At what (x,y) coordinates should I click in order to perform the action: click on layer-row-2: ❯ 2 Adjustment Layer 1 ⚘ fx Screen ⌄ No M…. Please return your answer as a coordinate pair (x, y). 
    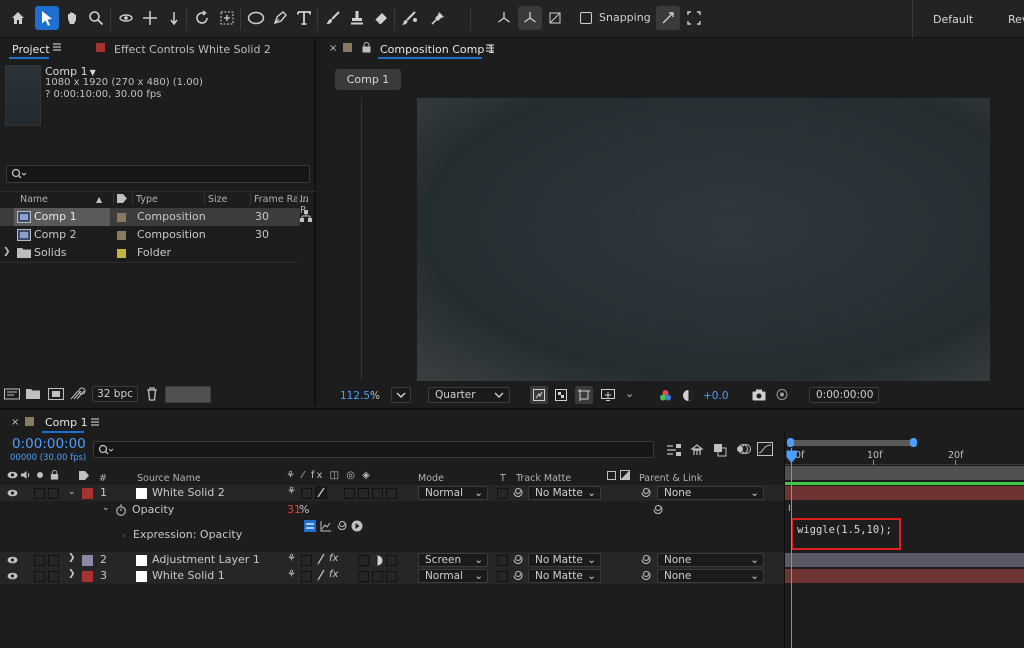
    Looking at the image, I should click on (392, 560).